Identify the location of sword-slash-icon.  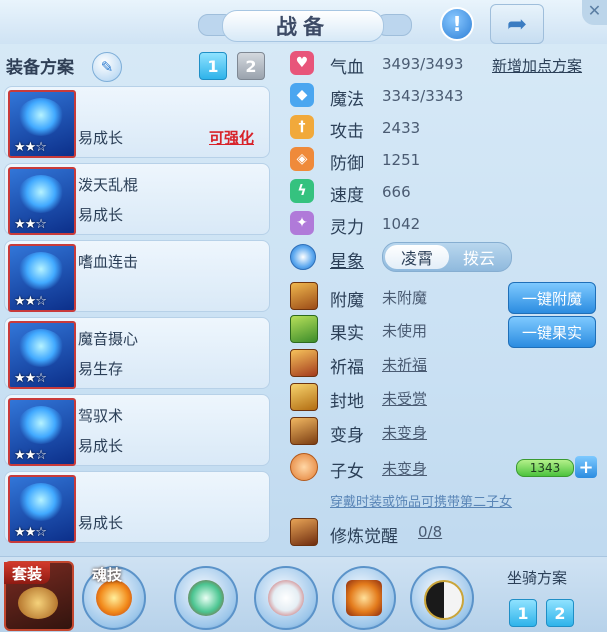
(286, 598).